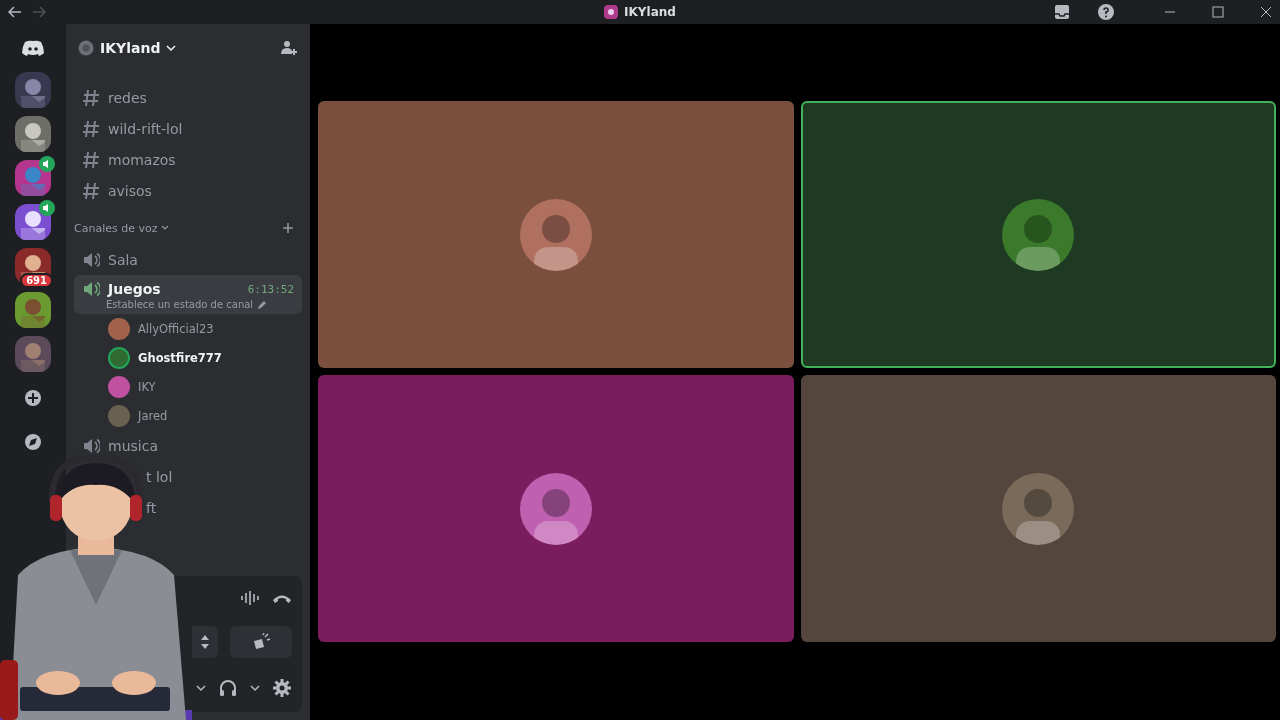 The image size is (1280, 720). Describe the element at coordinates (188, 128) in the screenshot. I see `text-channel: wild-rift-lol` at that location.